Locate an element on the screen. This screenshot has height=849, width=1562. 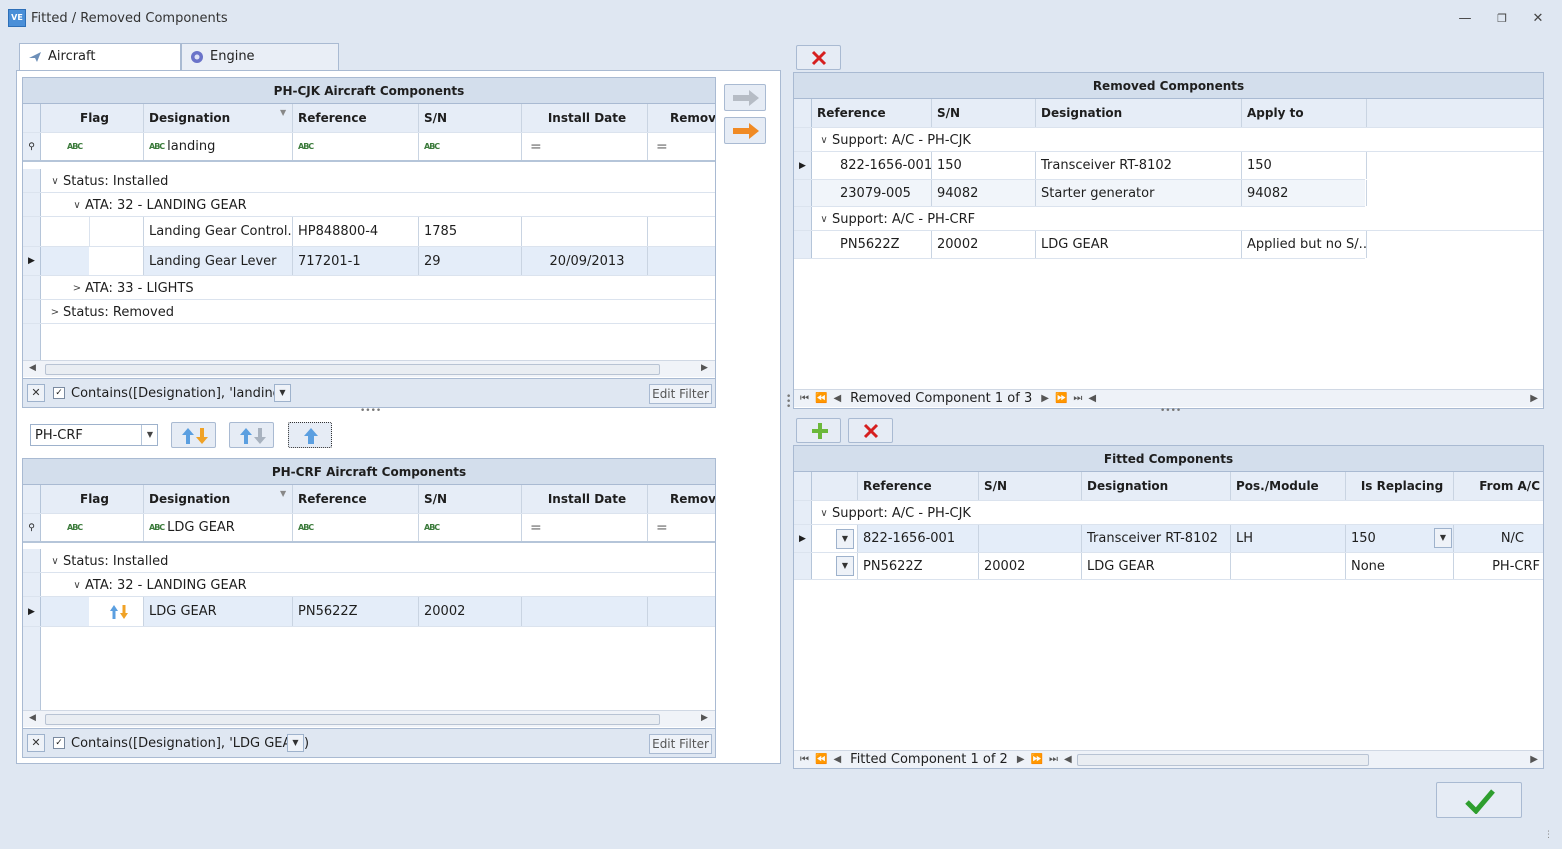
col-pos-module: Pos./Module is located at coordinates (1288, 486).